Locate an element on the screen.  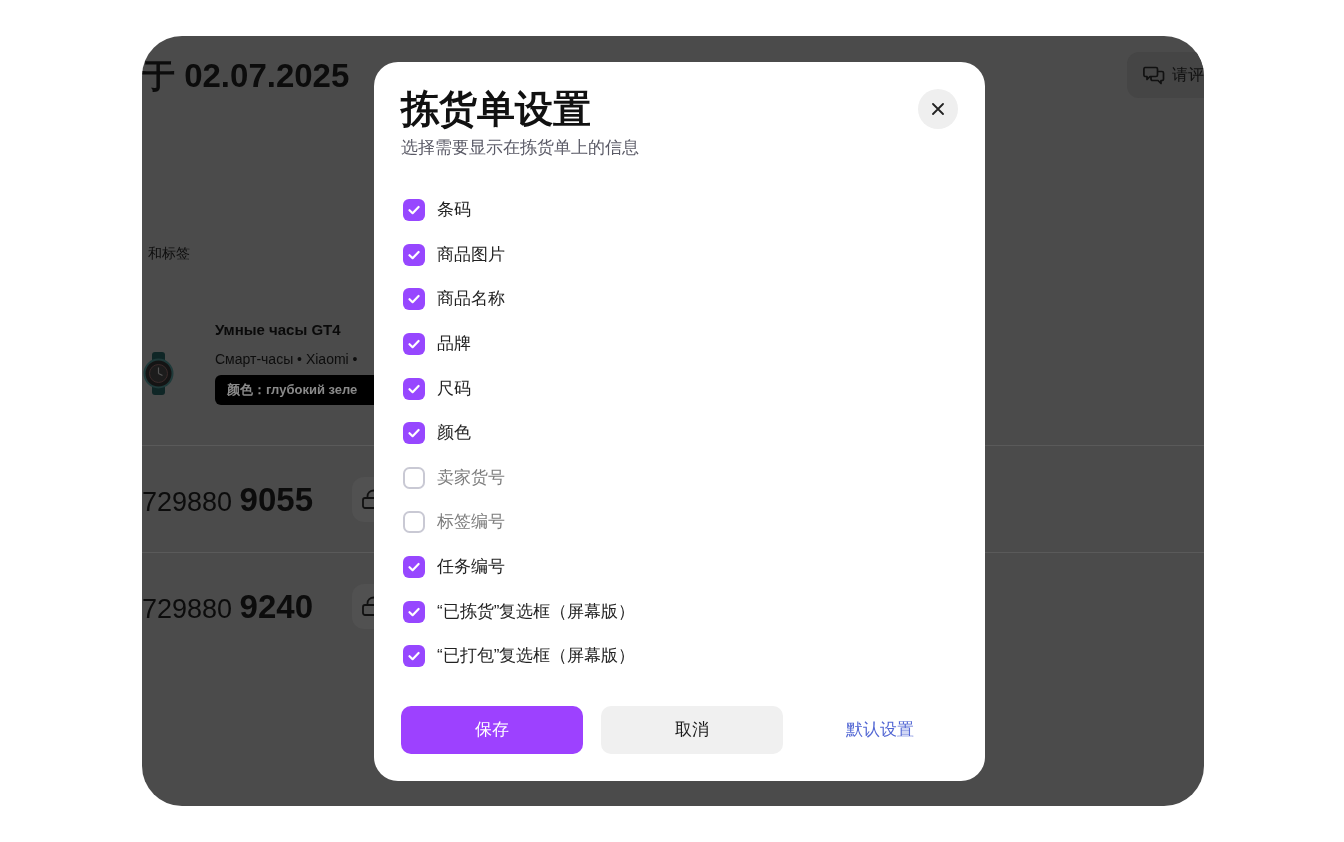
order-number: 729880 9055 is located at coordinates (228, 499).